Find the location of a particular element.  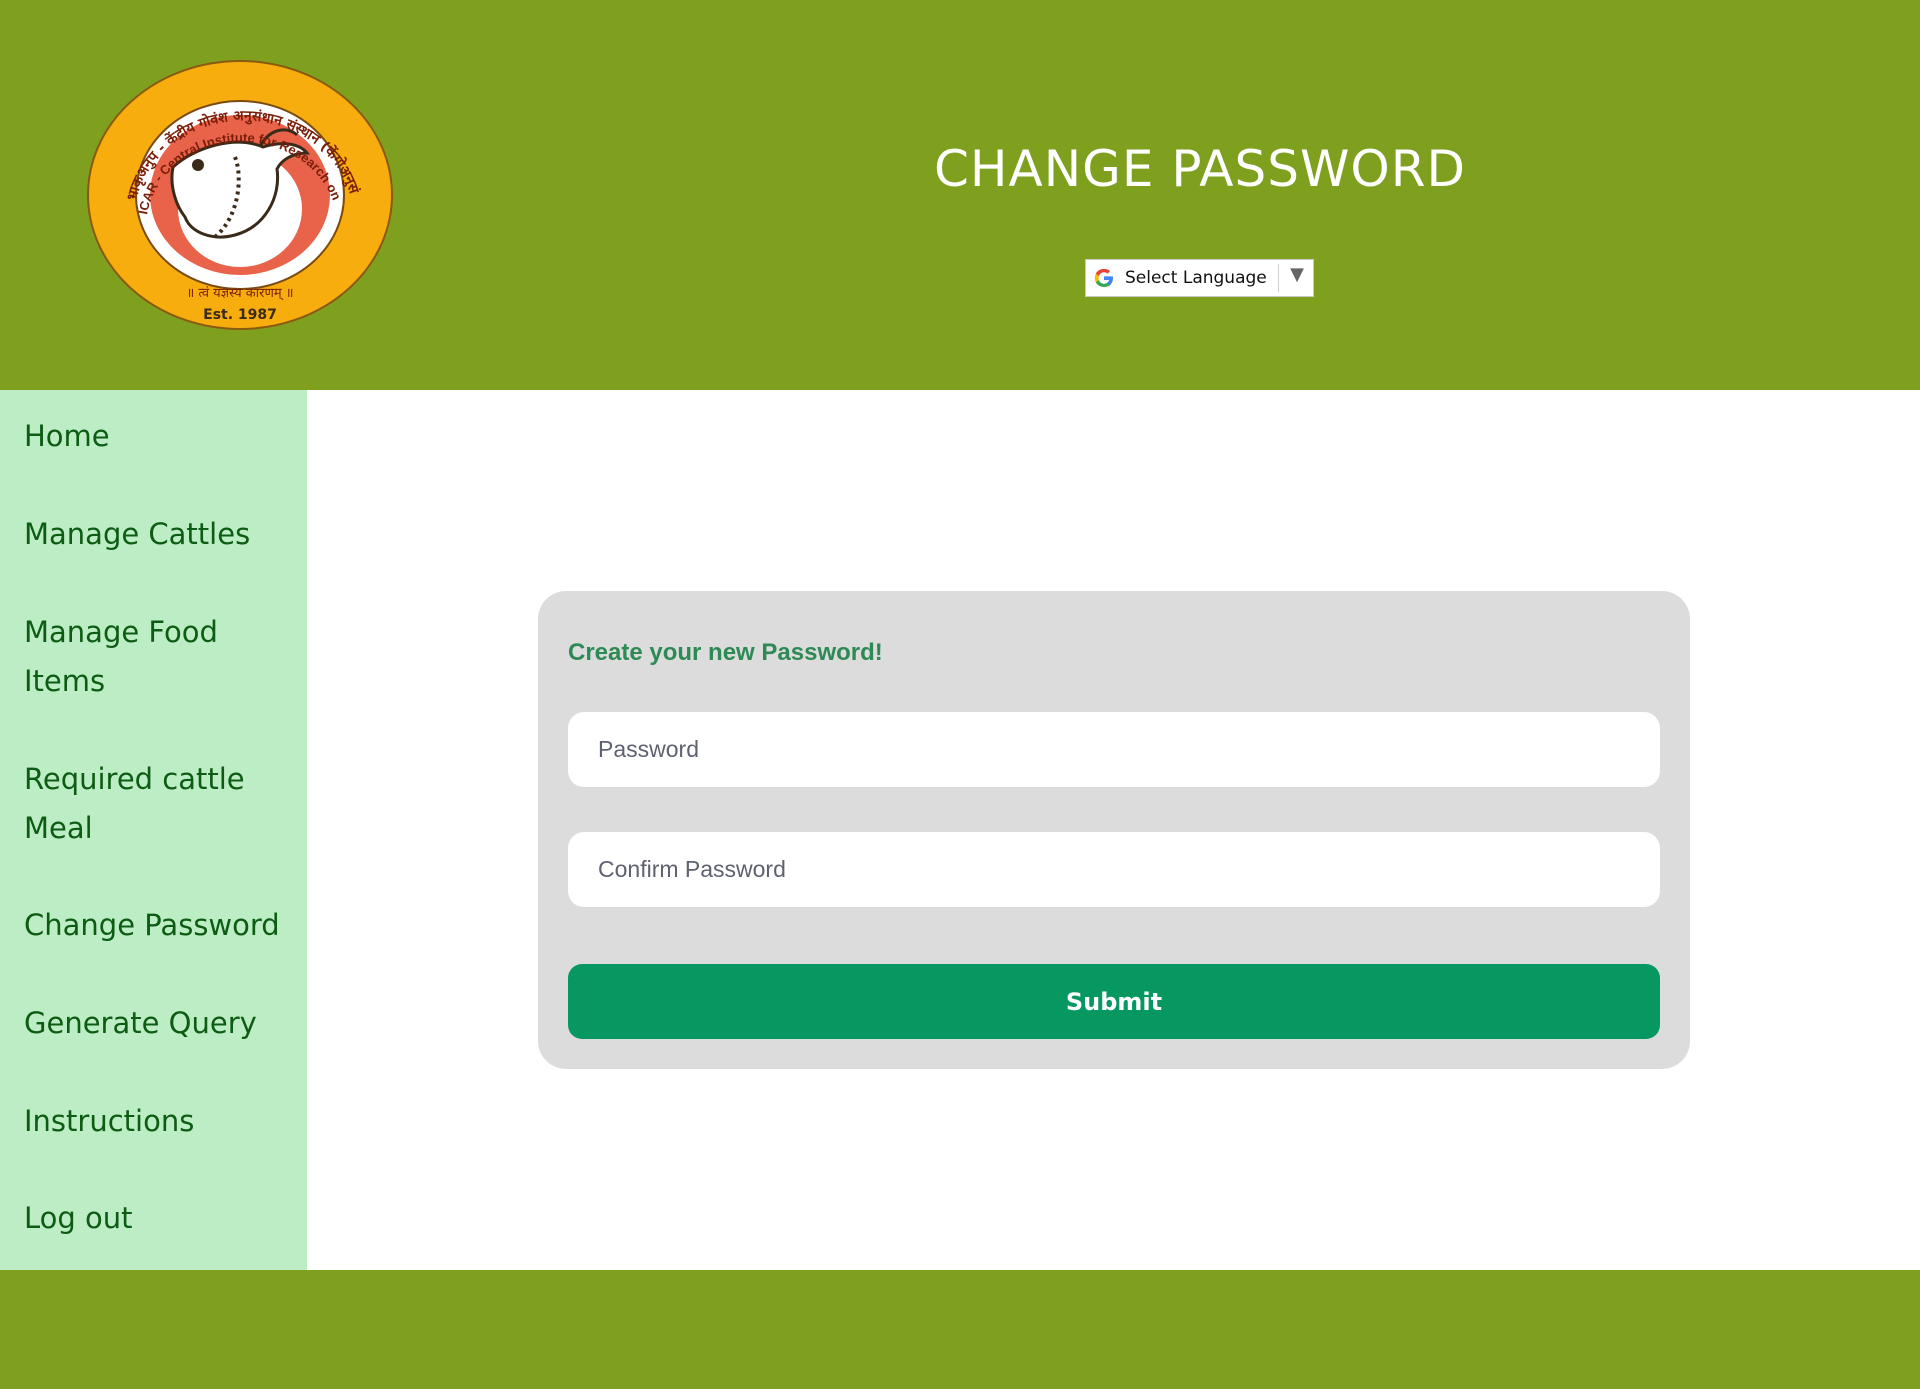

confirm-password-field is located at coordinates (1114, 869).